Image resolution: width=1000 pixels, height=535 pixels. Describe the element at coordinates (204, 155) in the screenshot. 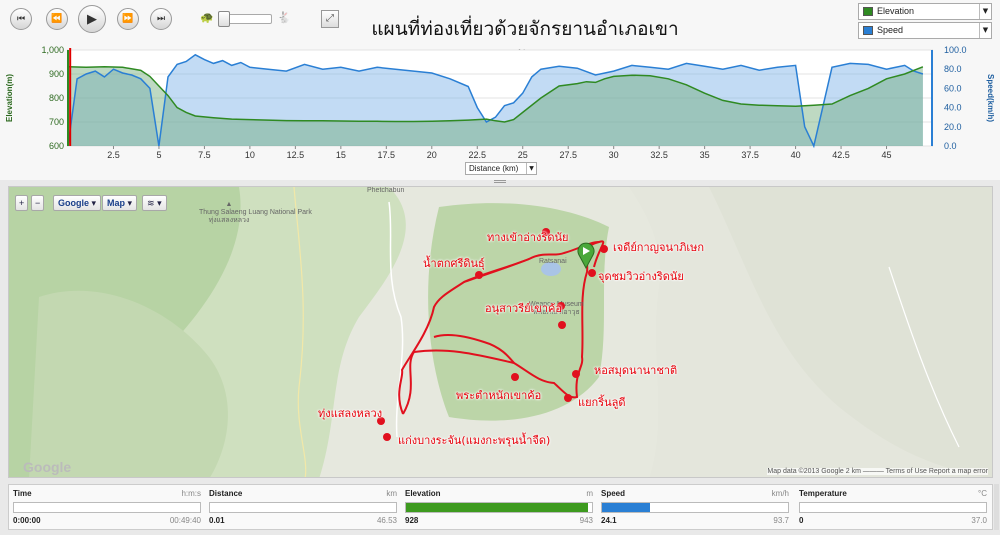

I see `x-tick-label: 7.5` at that location.